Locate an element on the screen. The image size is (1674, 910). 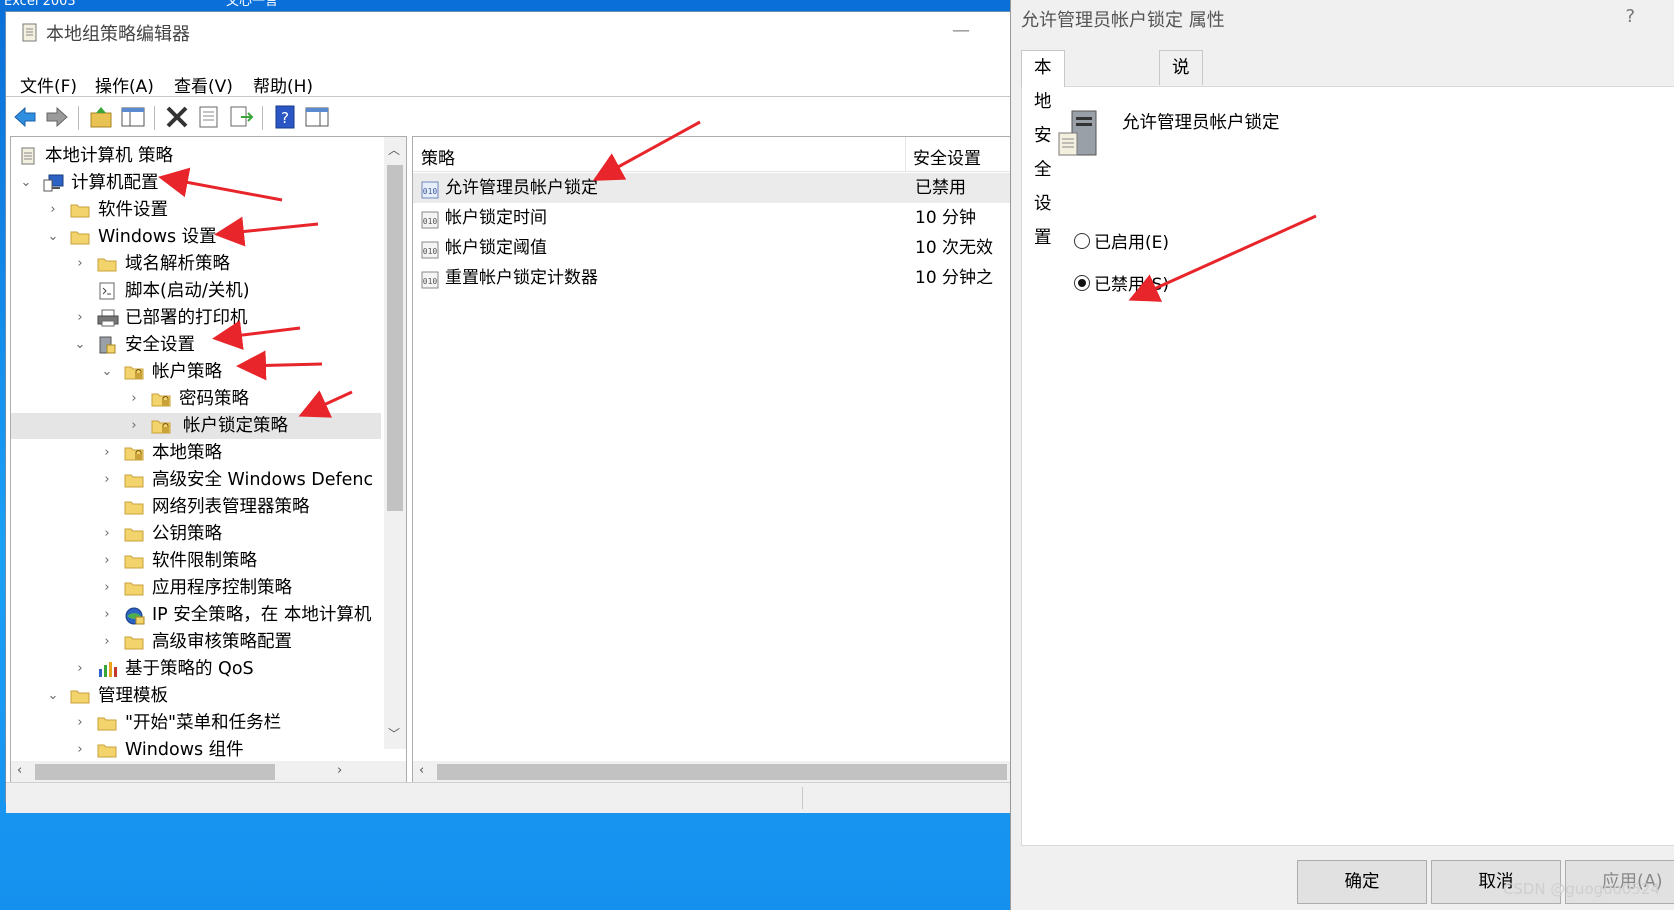
svg-text: 010 is located at coordinates (430, 221).